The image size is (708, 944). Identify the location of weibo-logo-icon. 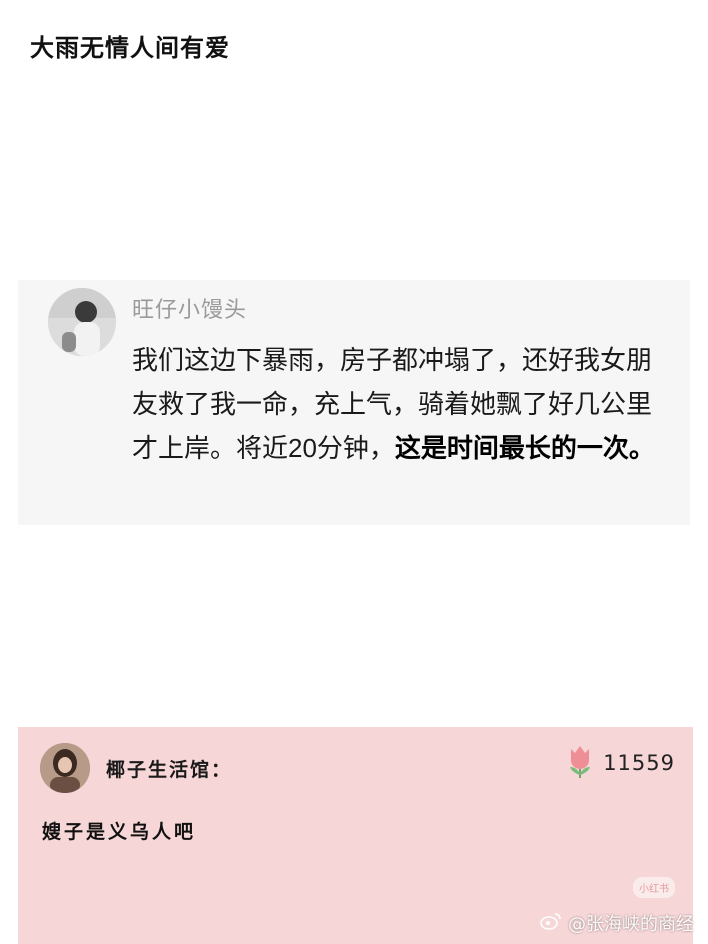
(551, 923).